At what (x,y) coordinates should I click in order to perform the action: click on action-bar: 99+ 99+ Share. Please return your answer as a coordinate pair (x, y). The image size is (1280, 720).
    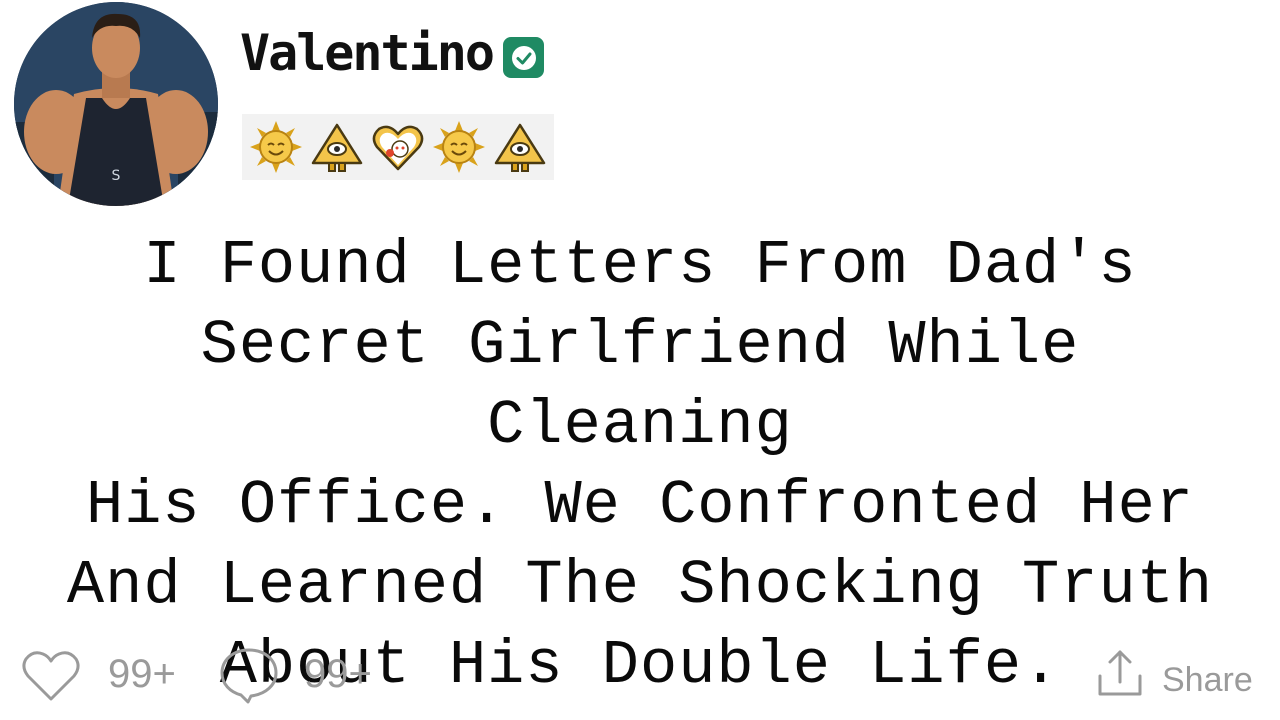
    Looking at the image, I should click on (640, 675).